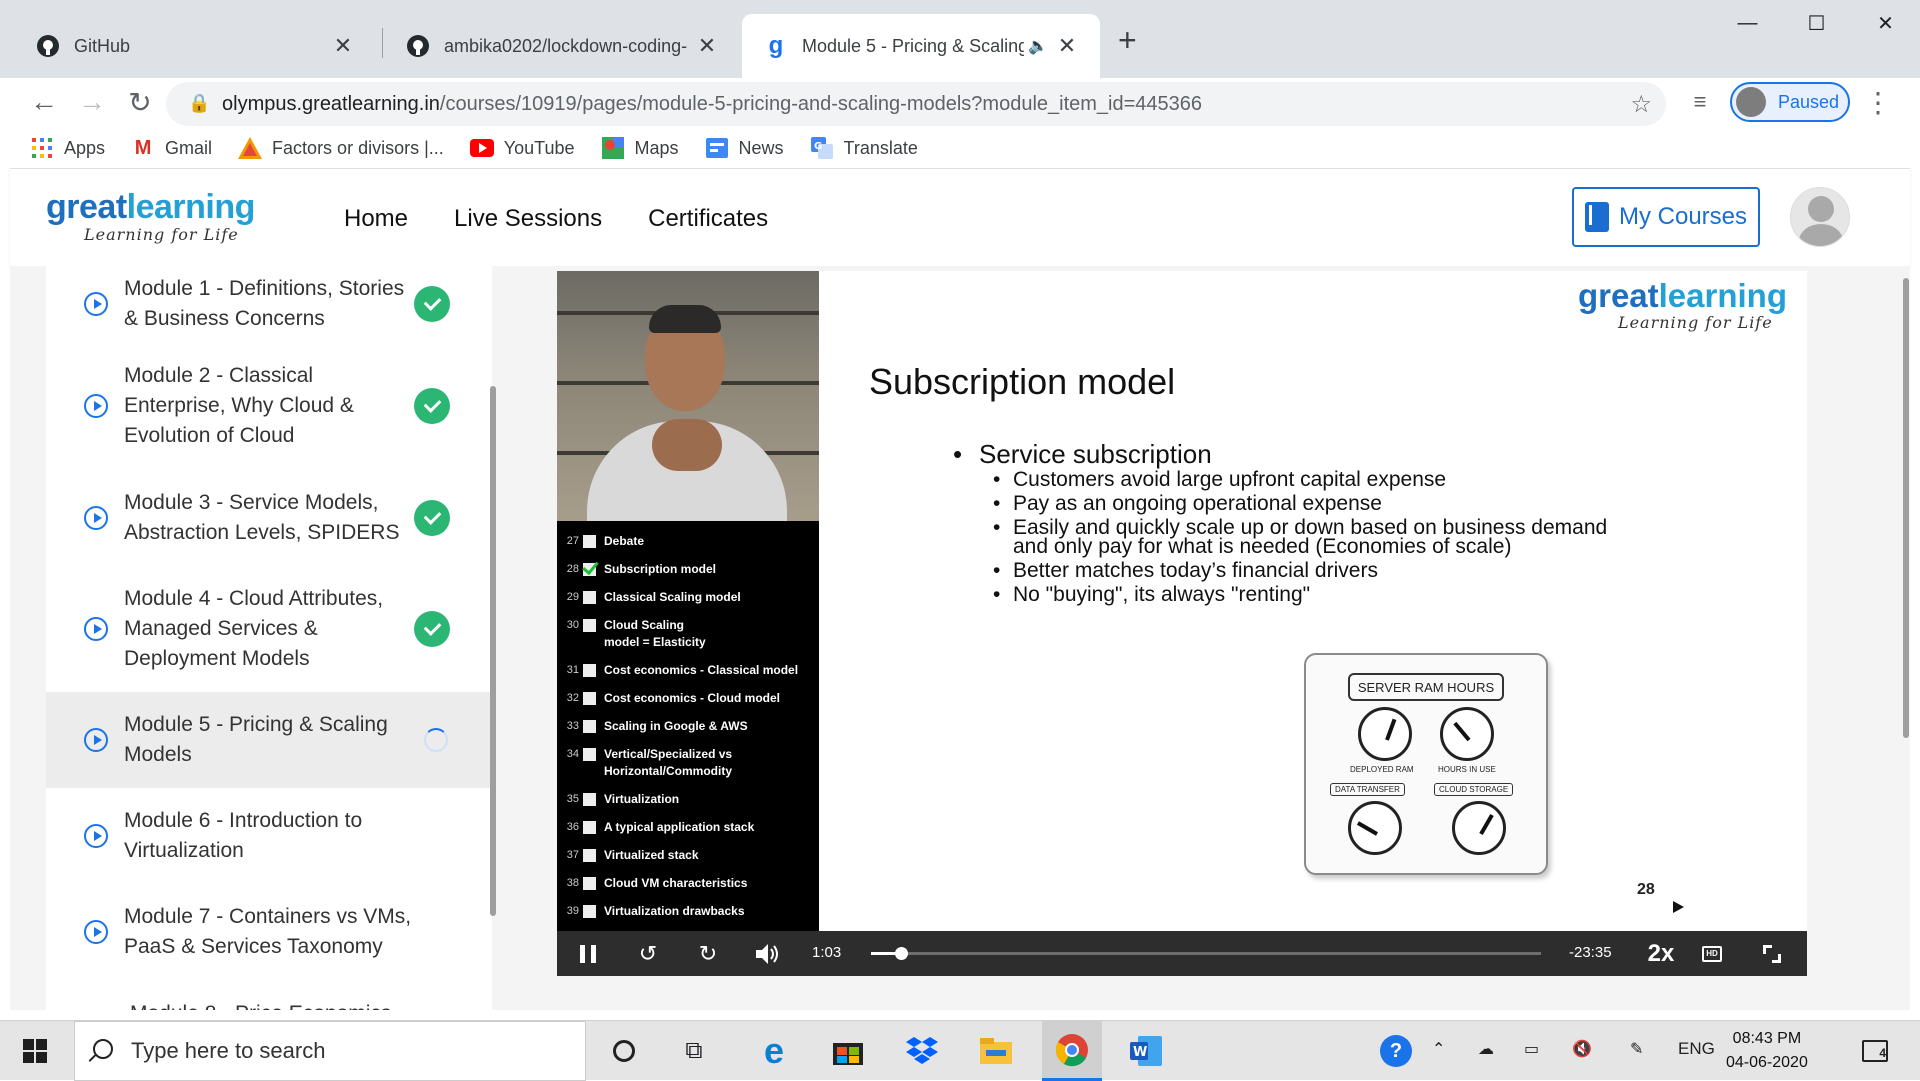  Describe the element at coordinates (140, 102) in the screenshot. I see `reload-icon: ↻` at that location.